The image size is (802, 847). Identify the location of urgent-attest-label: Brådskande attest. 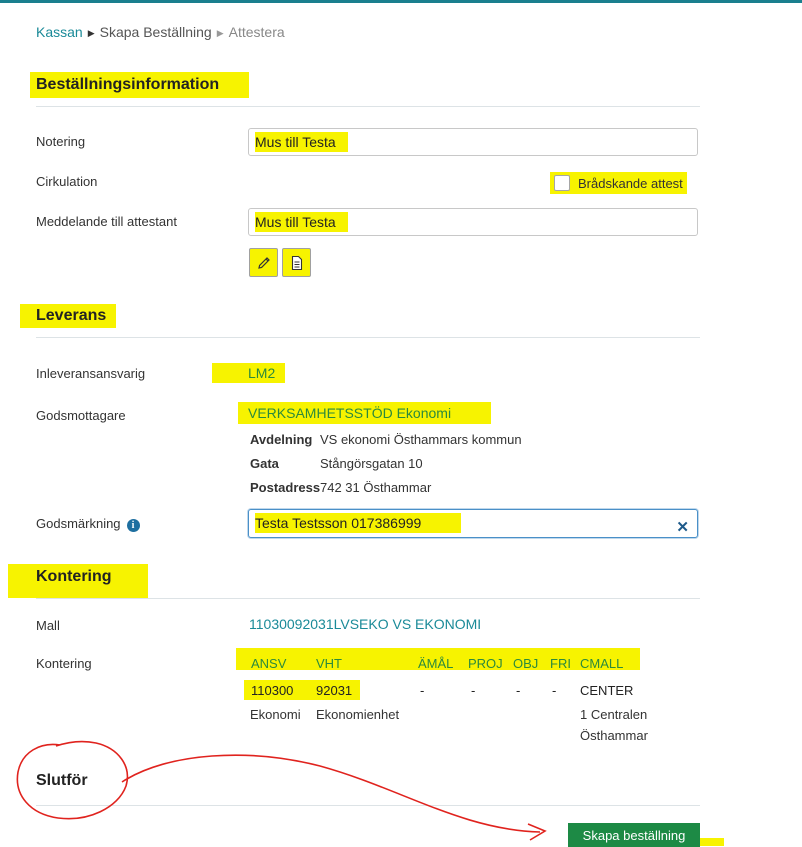
(630, 183).